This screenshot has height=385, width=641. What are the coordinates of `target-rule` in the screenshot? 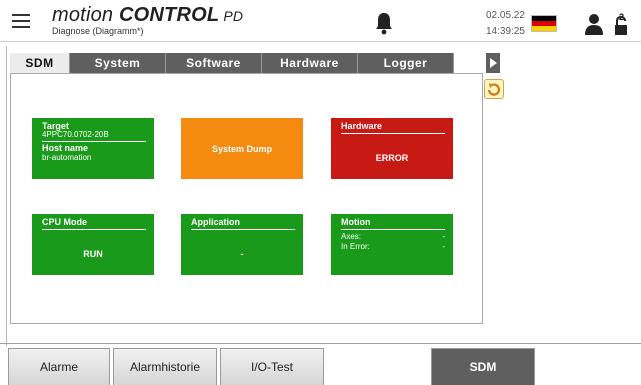 It's located at (94, 141).